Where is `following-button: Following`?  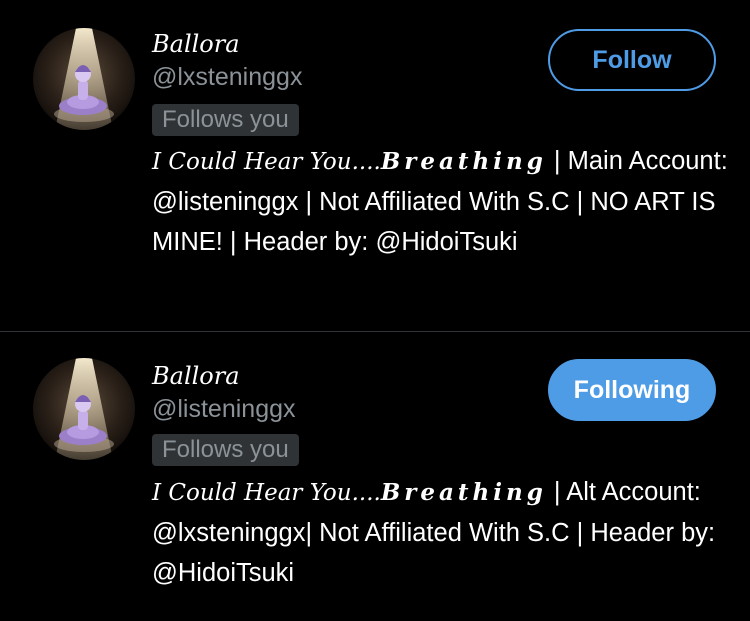 following-button: Following is located at coordinates (632, 390).